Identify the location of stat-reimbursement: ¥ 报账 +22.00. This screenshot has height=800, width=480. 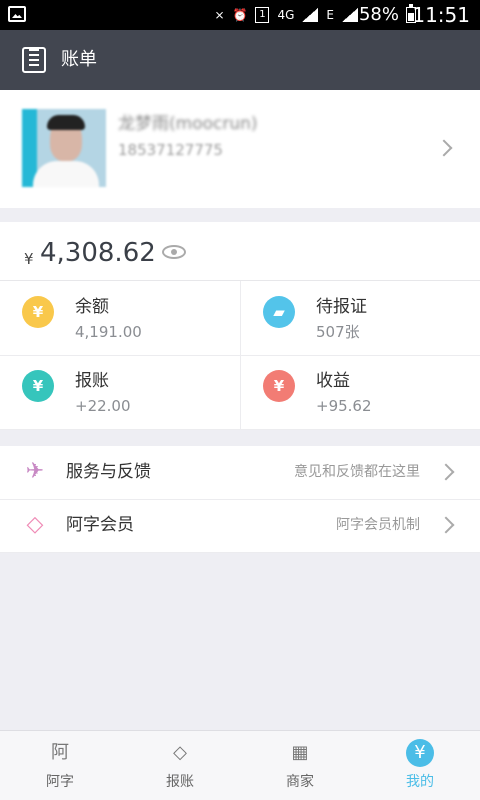
(120, 392).